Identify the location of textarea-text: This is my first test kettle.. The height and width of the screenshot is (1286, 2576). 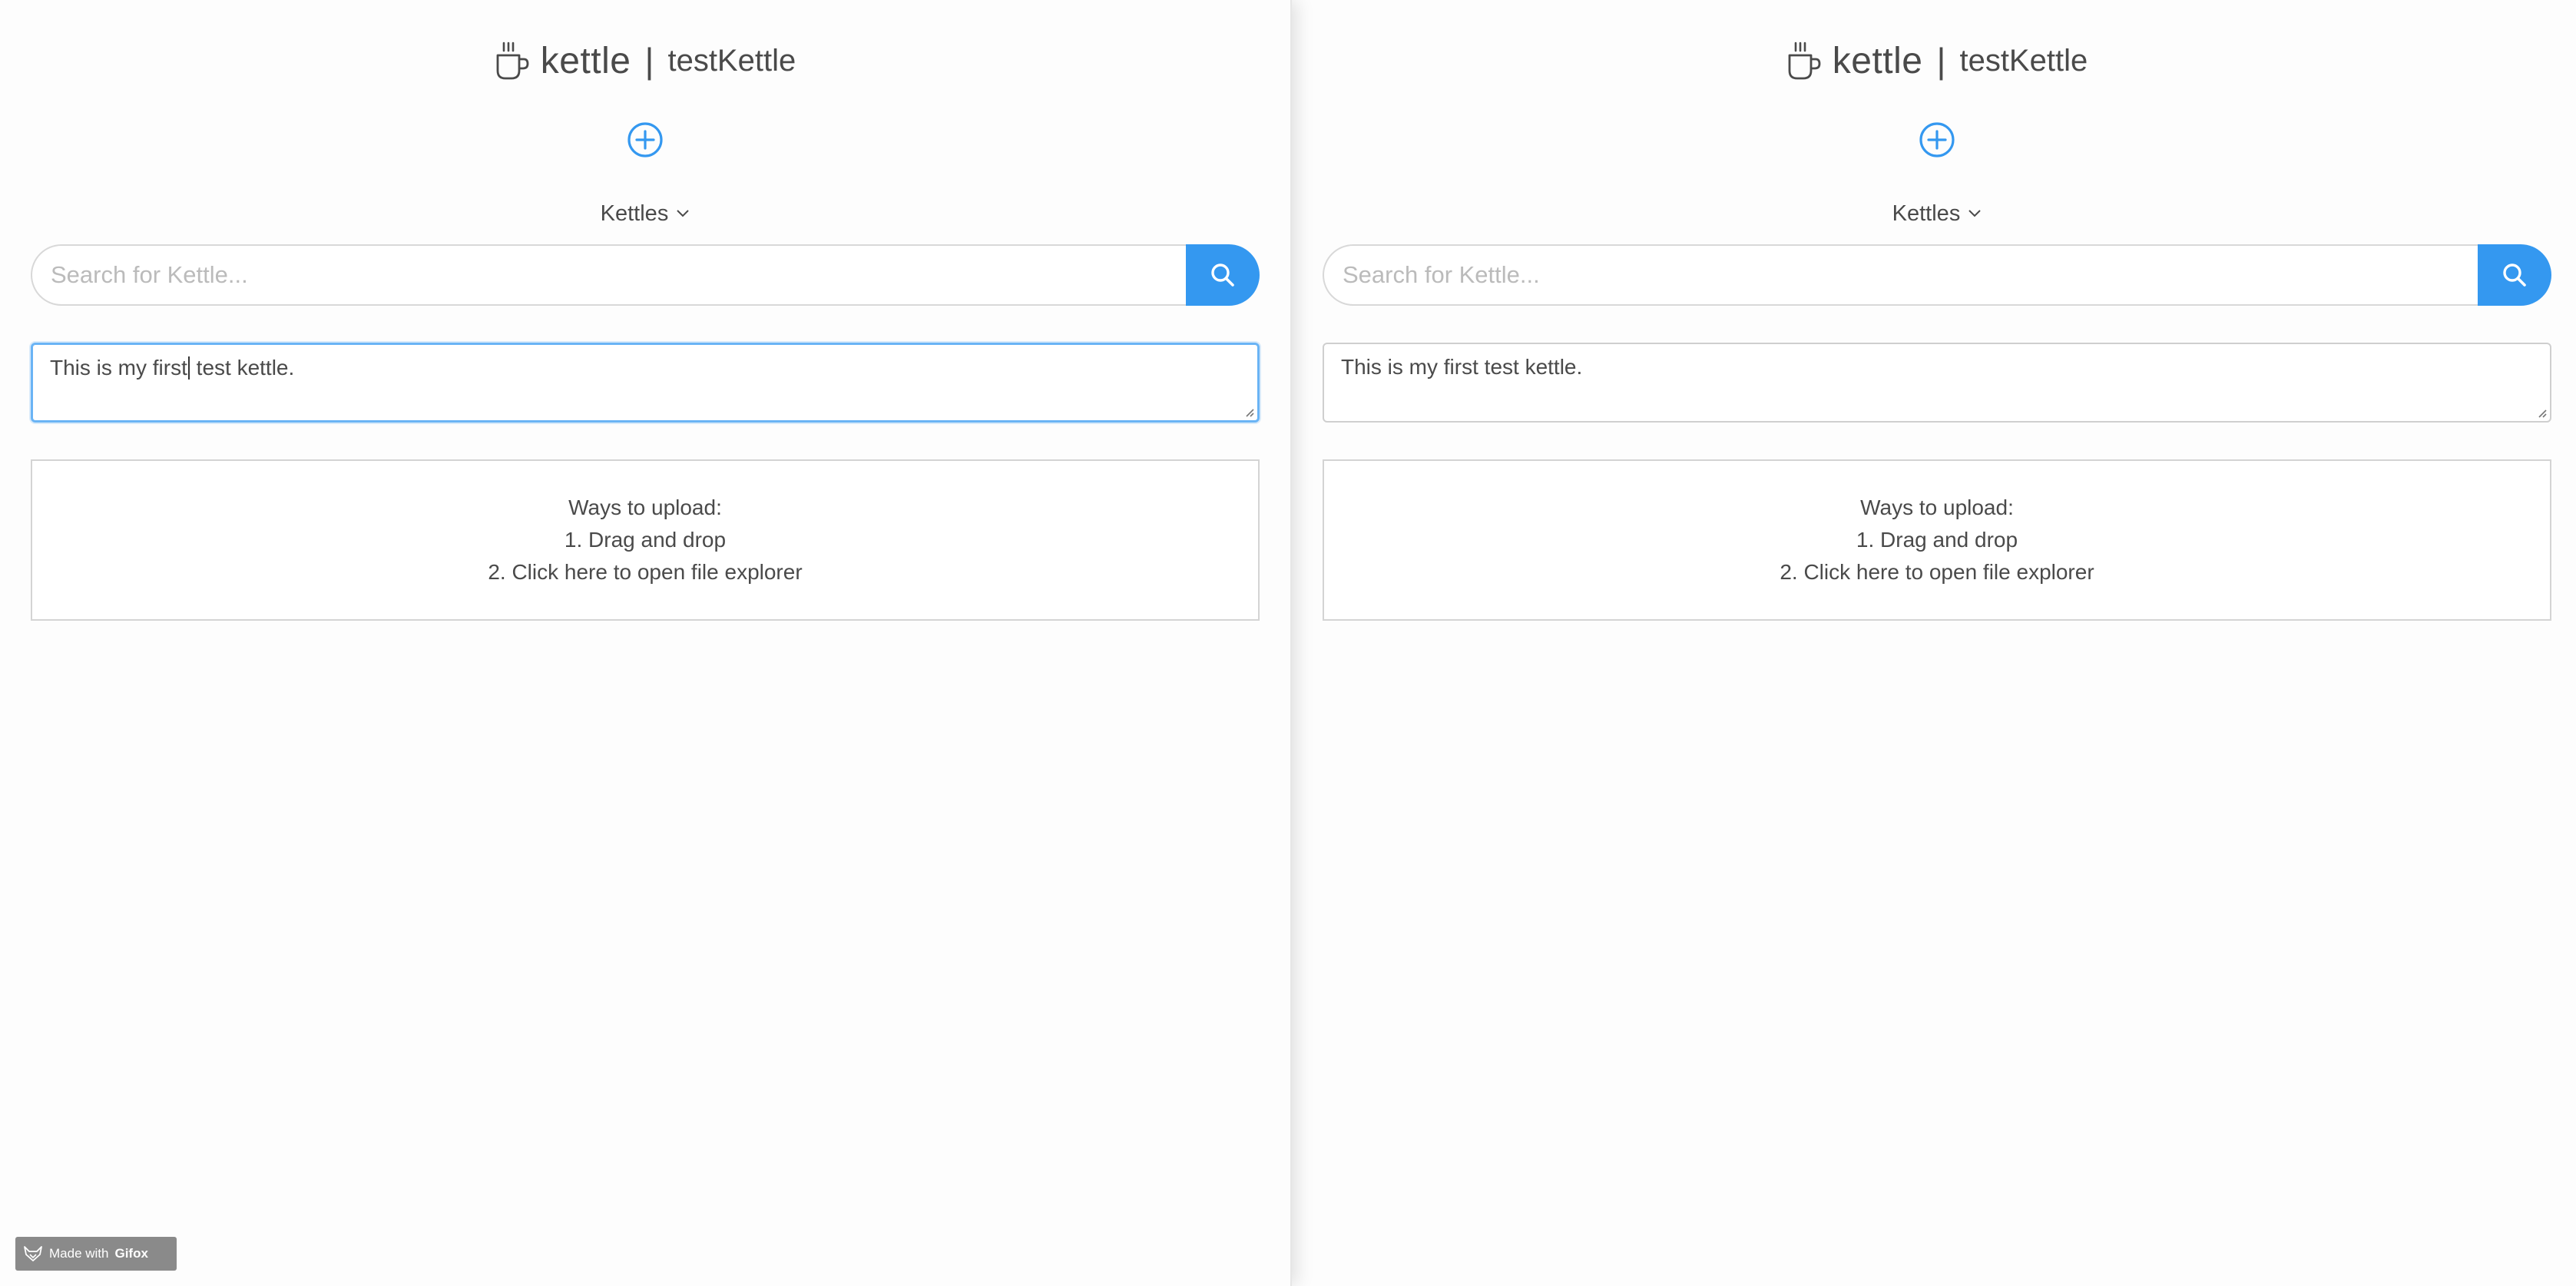
(1462, 367).